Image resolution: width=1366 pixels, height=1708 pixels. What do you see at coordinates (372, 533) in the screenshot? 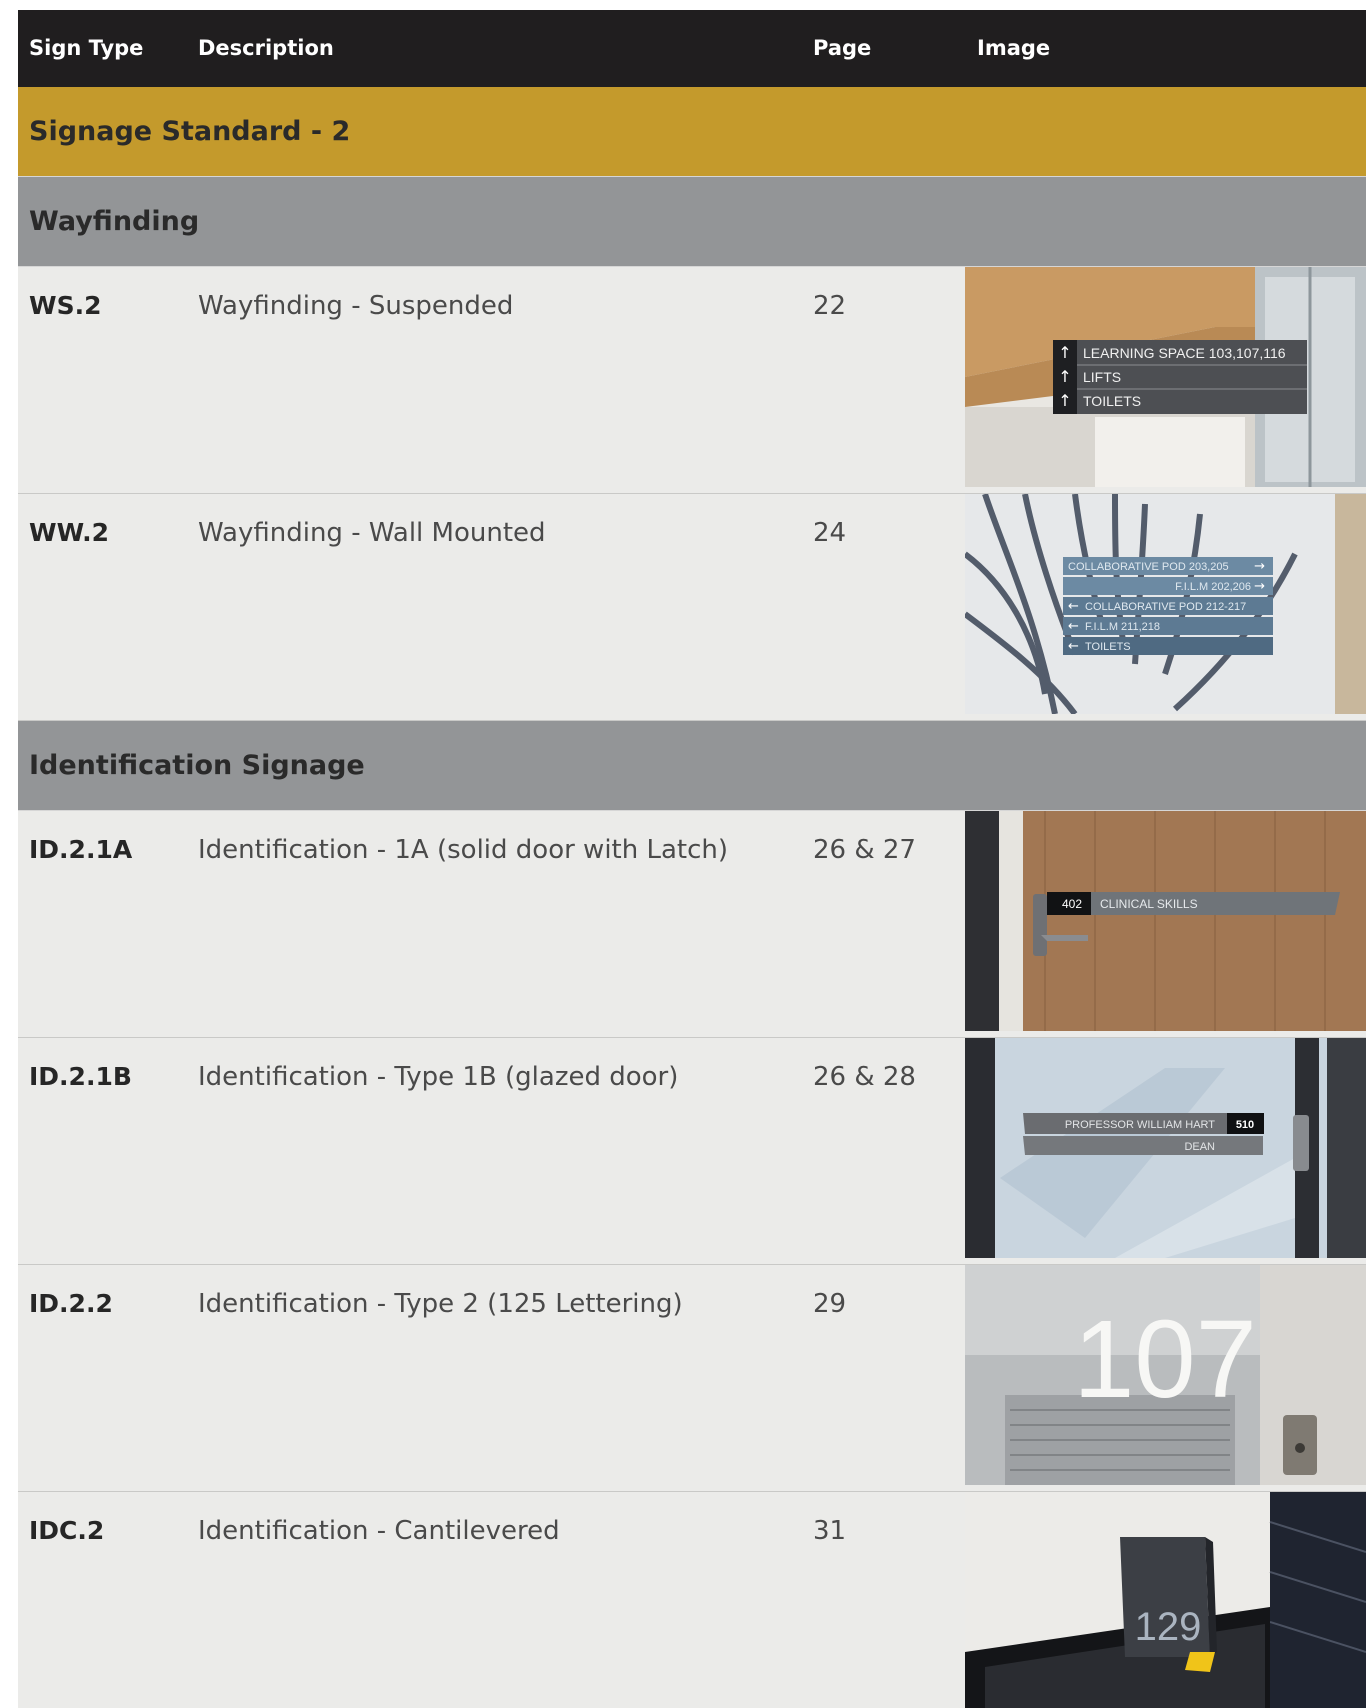
I see `sign-description: Wayfinding - Wall Mounted` at bounding box center [372, 533].